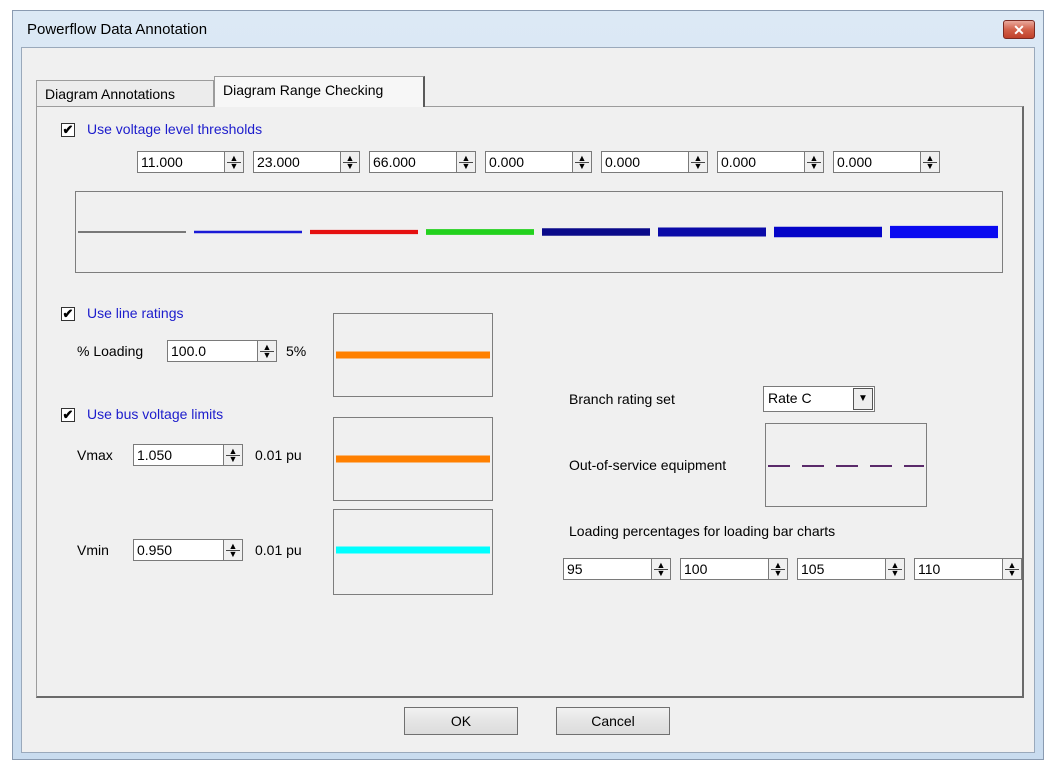 The width and height of the screenshot is (1050, 764). I want to click on loading-pct-4-spin-buttons: ▲ ▼, so click(1012, 569).